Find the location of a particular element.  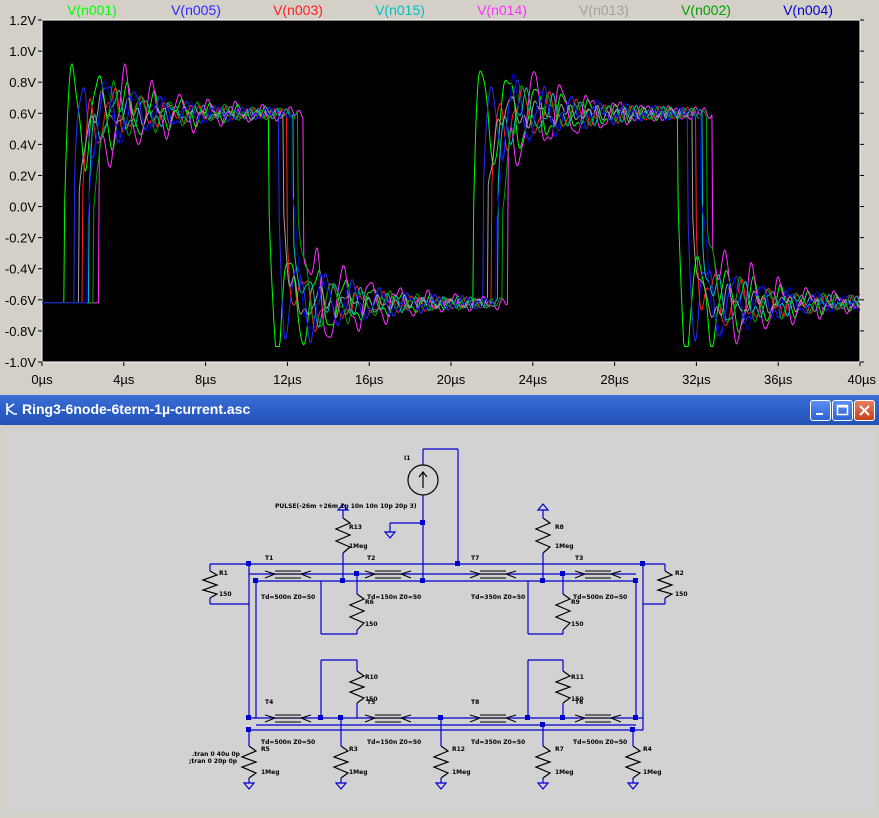

y-tick-label: 0.8V is located at coordinates (22, 82).